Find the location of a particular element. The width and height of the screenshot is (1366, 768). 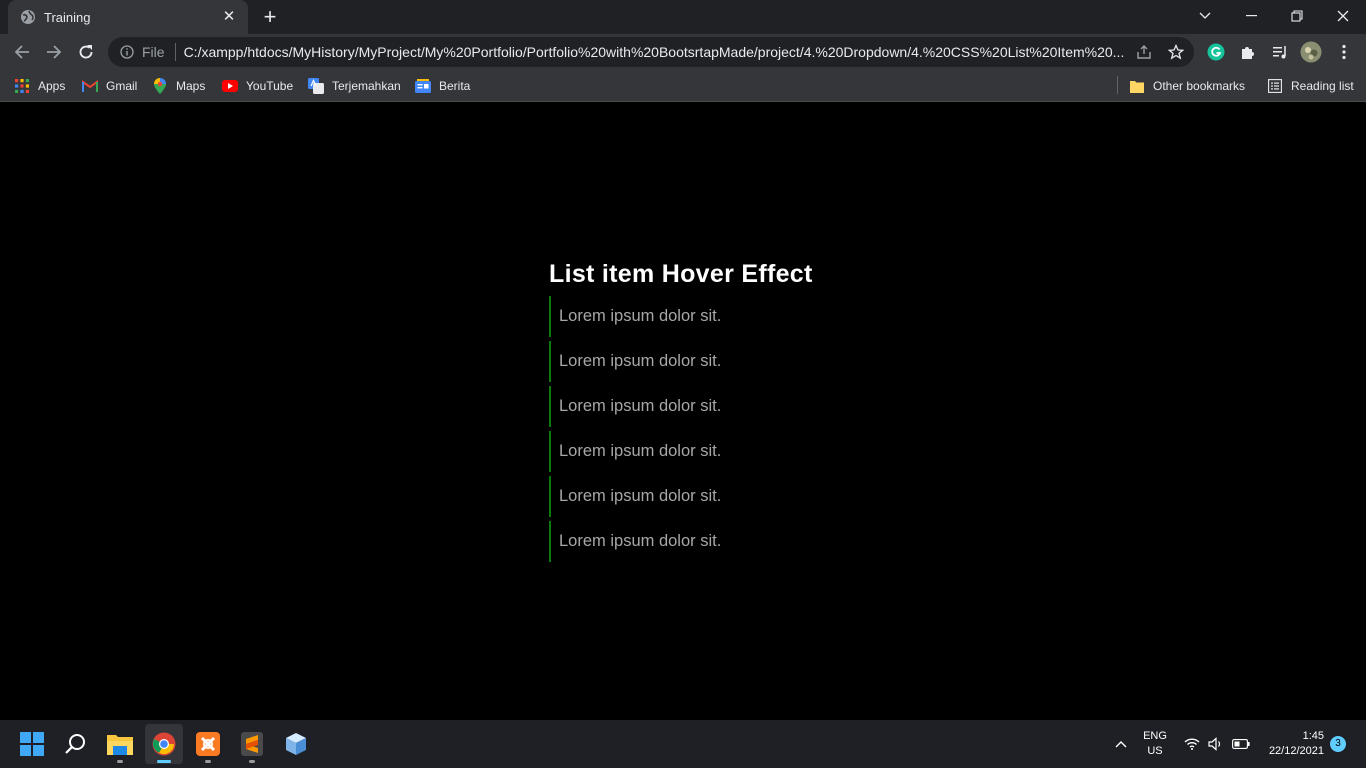

search-icon is located at coordinates (76, 744).